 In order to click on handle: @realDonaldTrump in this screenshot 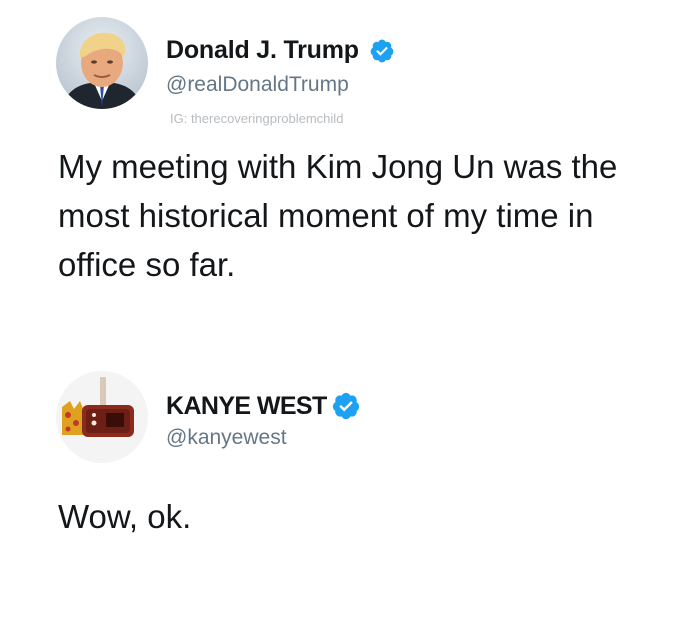, I will do `click(257, 85)`.